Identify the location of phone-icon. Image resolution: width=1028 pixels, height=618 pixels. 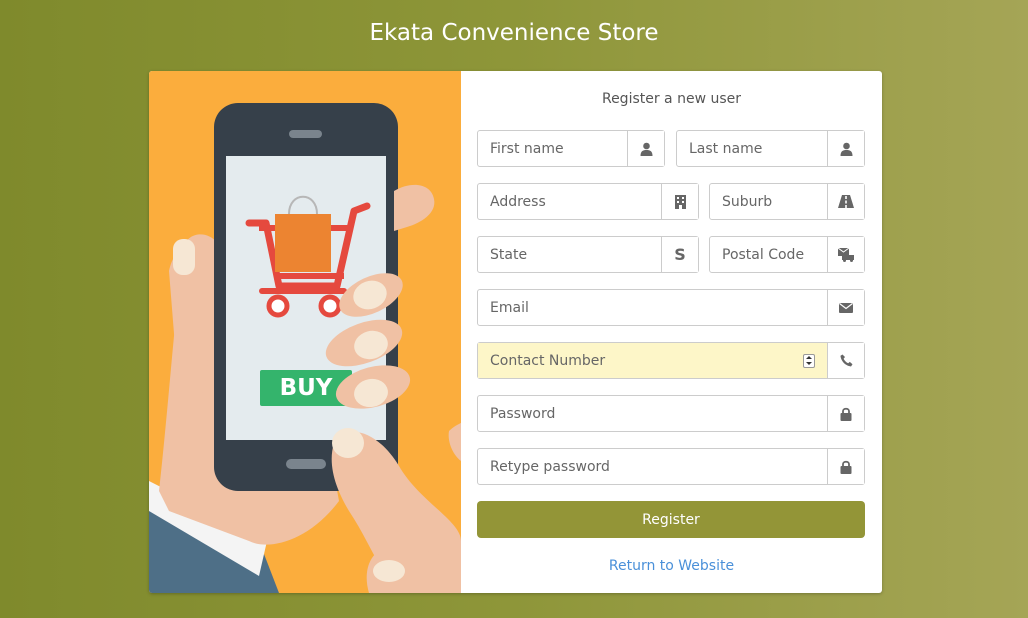
(845, 360).